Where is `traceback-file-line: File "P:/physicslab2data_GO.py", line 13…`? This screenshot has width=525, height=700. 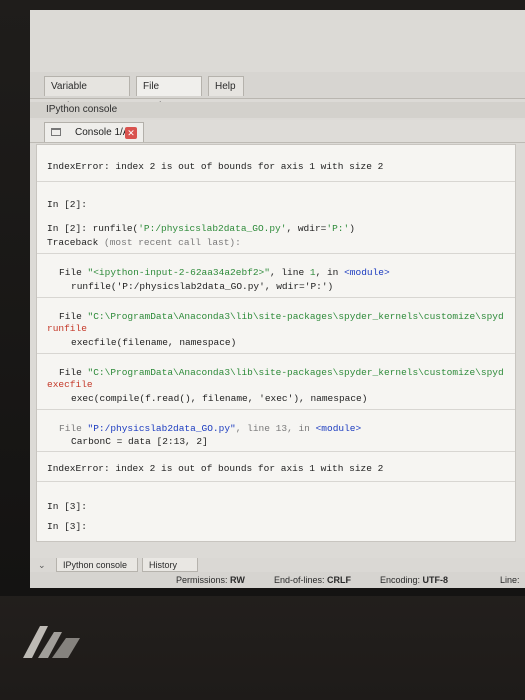 traceback-file-line: File "P:/physicslab2data_GO.py", line 13… is located at coordinates (210, 428).